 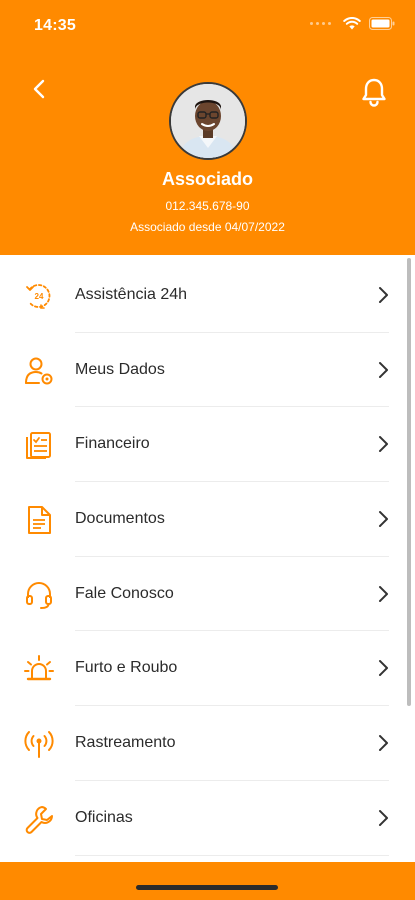 I want to click on menu-label: Financeiro, so click(x=112, y=444).